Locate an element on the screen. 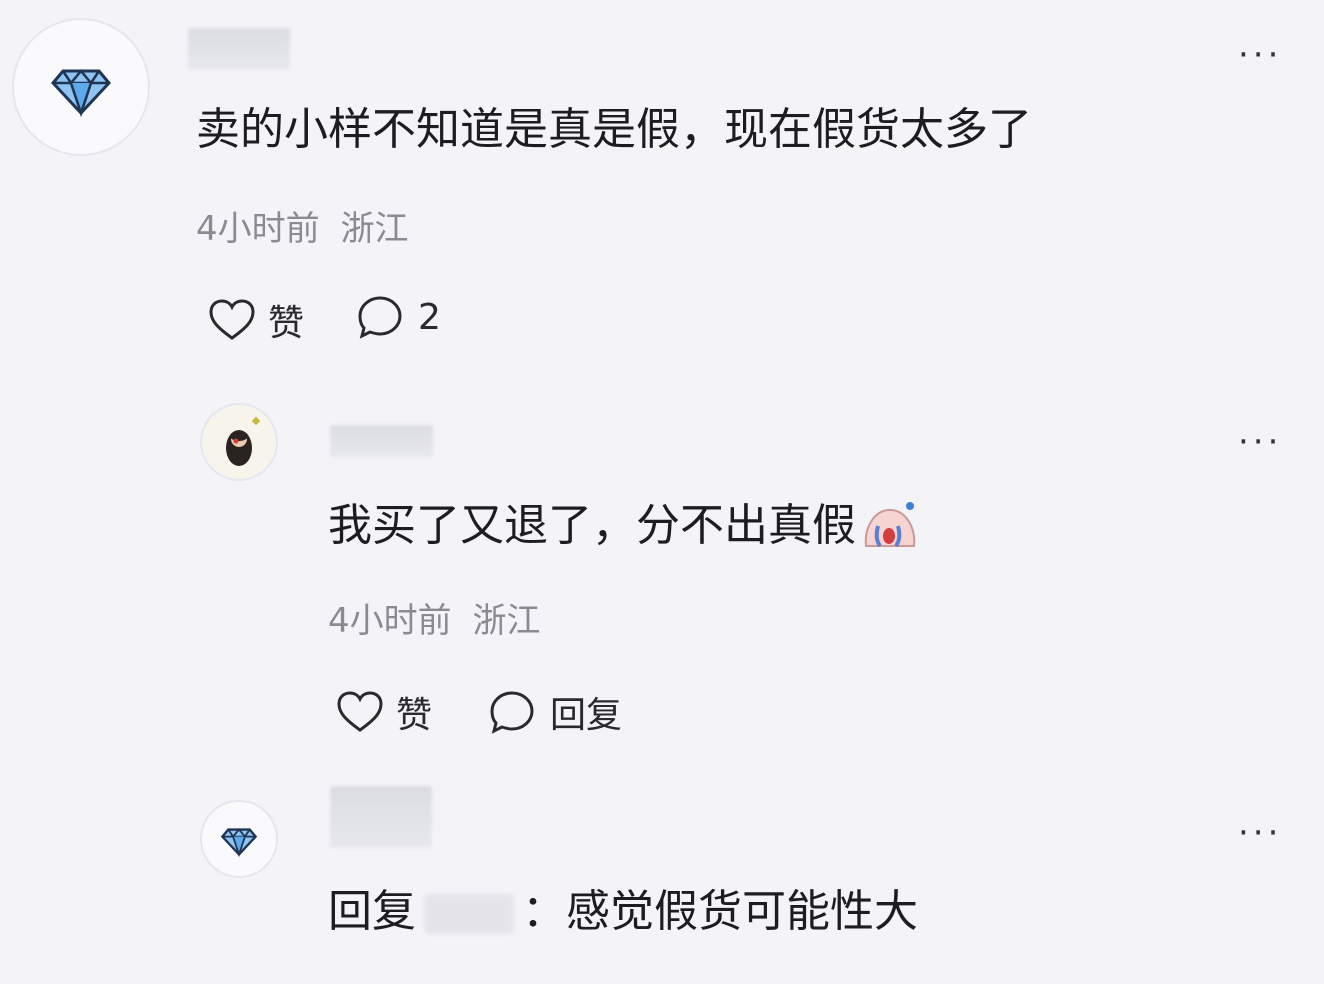 The image size is (1324, 984). avatar-reply-user is located at coordinates (239, 442).